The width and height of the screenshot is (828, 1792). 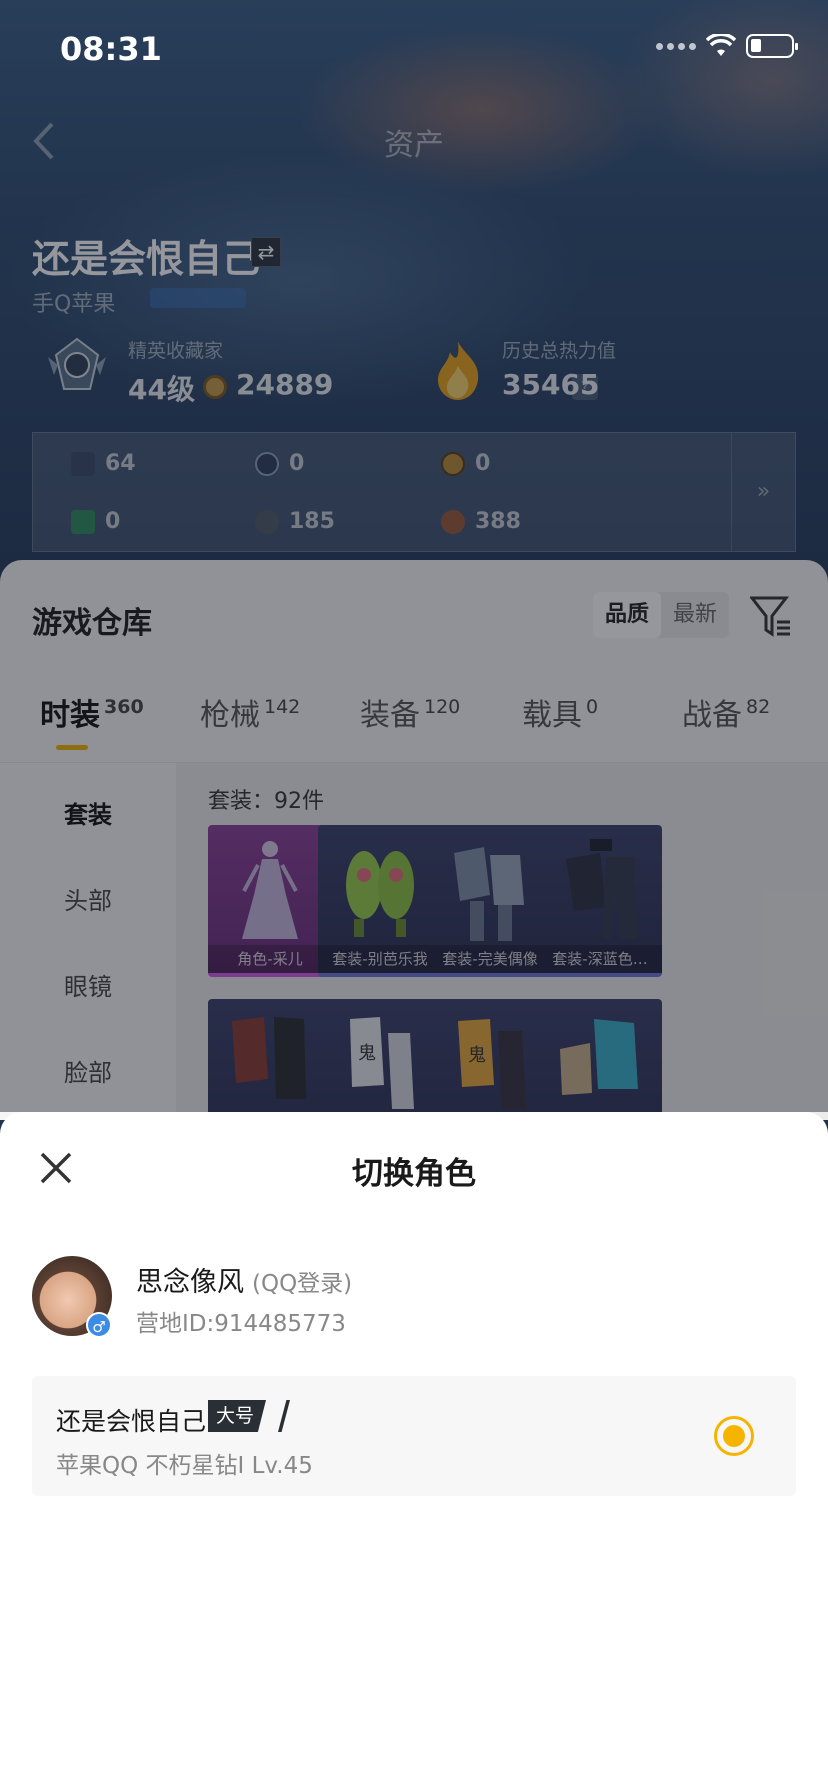 I want to click on sidebar-item-head: 头部, so click(x=88, y=898).